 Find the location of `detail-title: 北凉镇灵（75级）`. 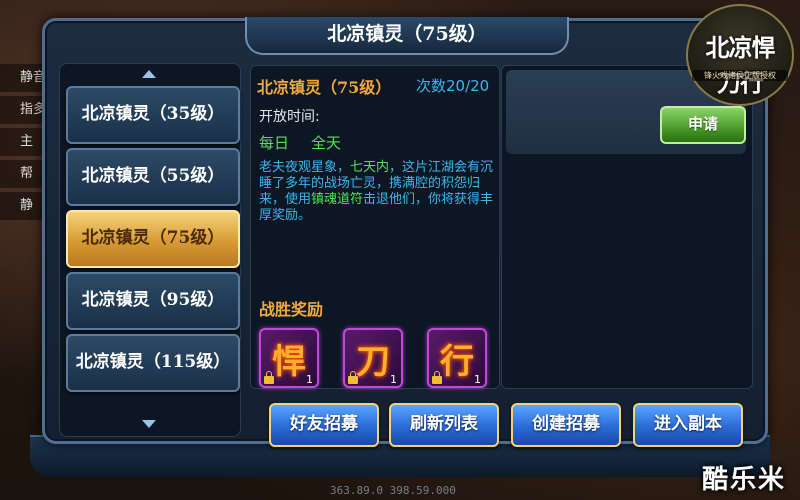

detail-title: 北凉镇灵（75级） is located at coordinates (324, 87).